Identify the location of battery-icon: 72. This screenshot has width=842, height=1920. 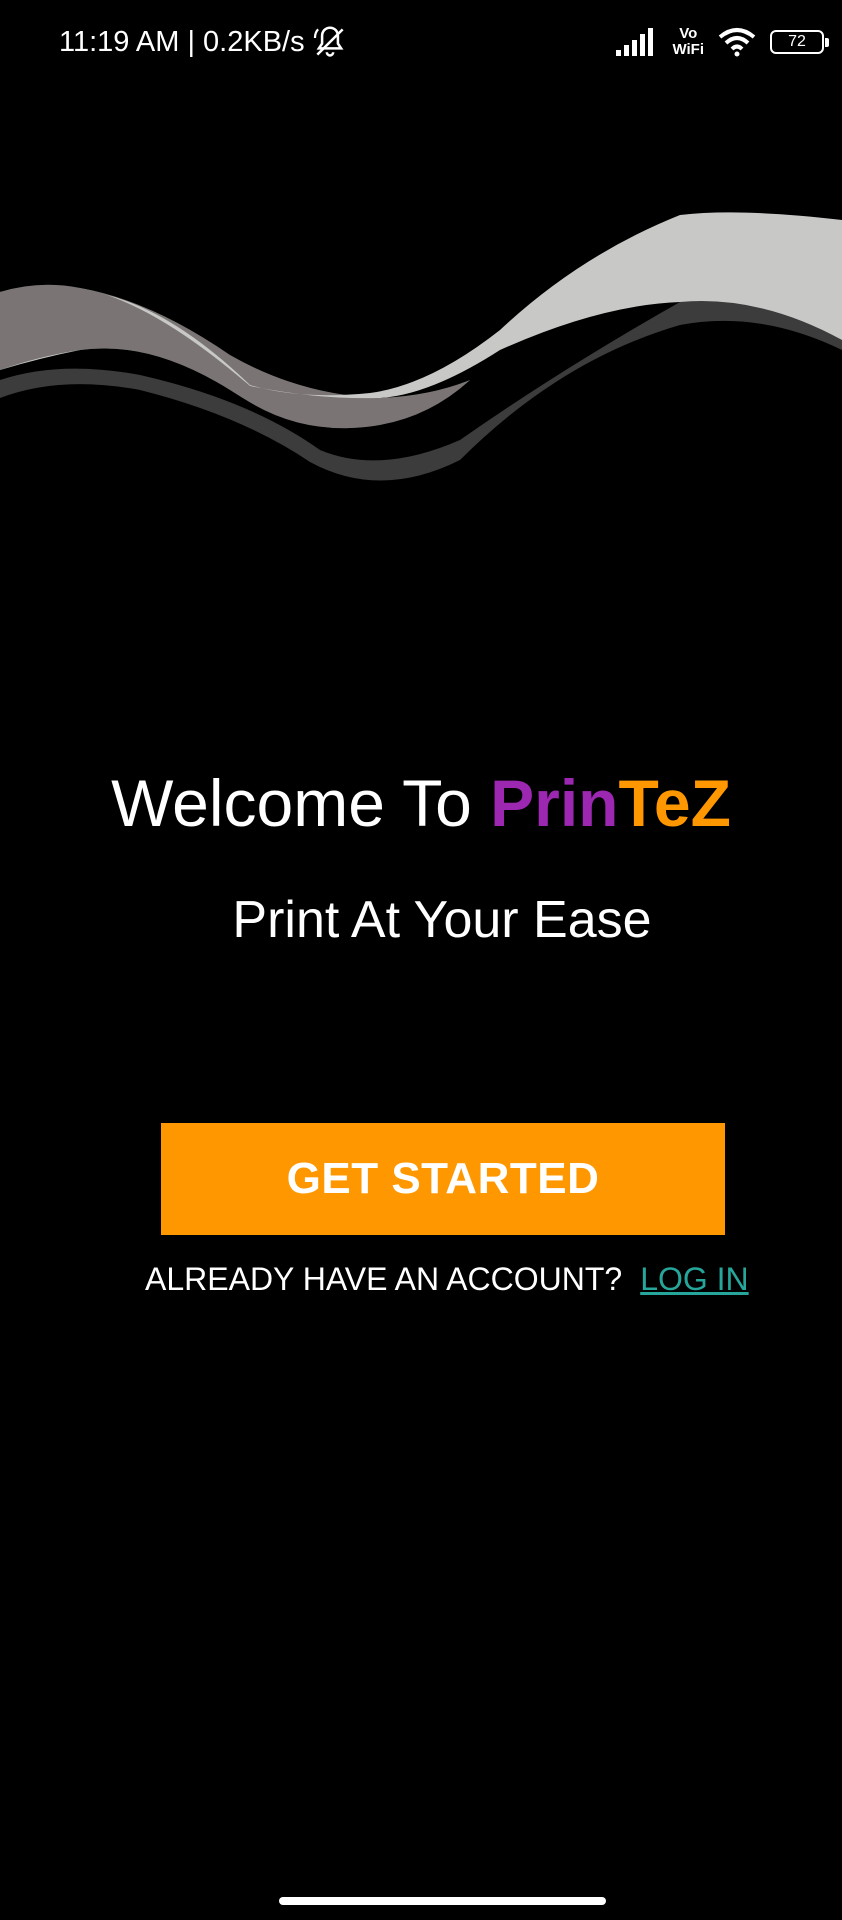
(799, 42).